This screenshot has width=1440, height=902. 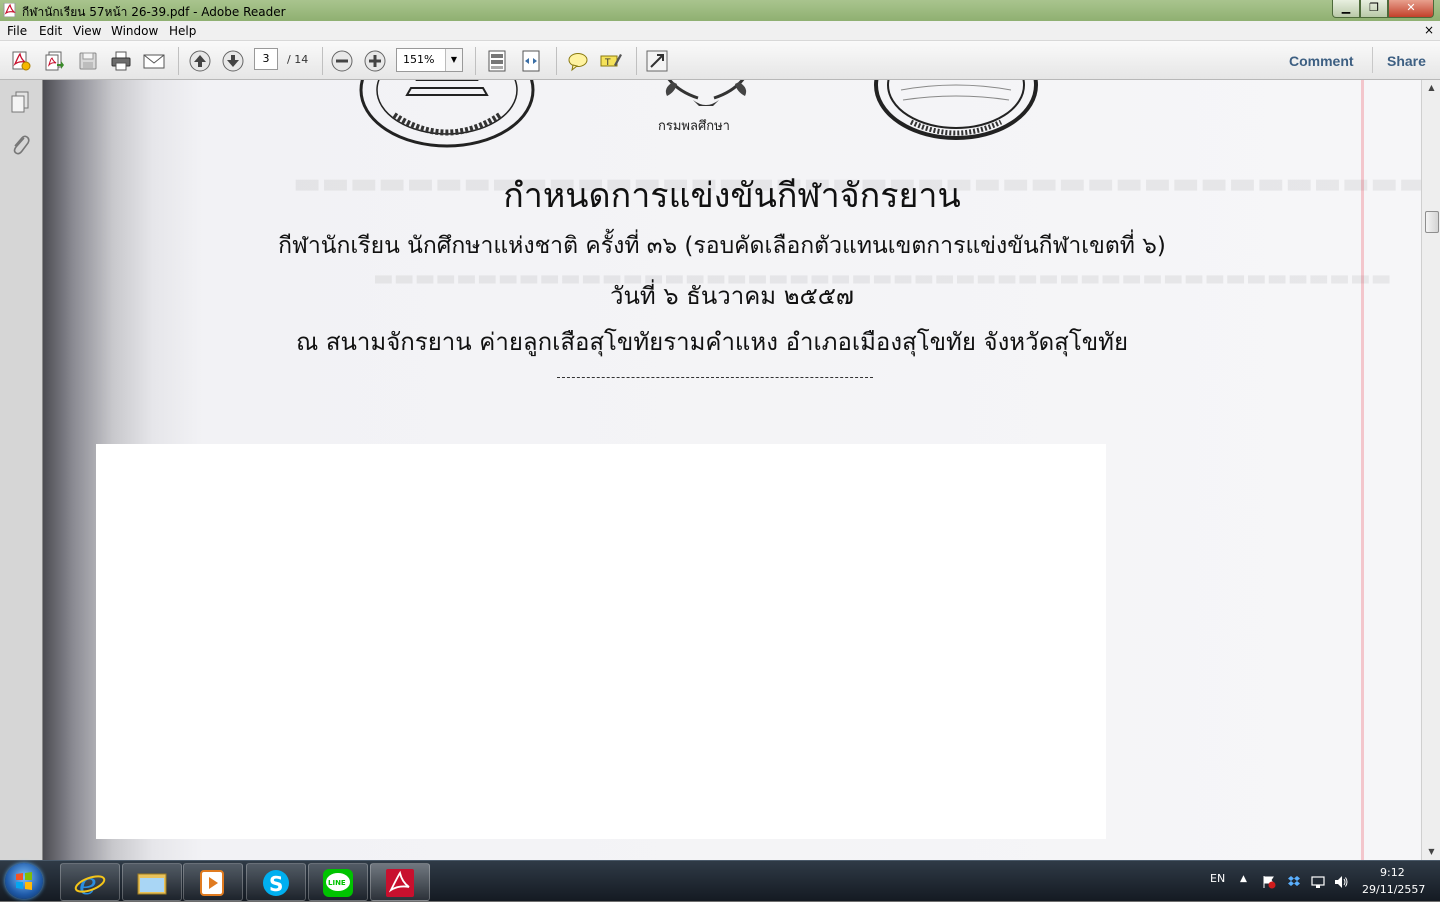 I want to click on svg-text: e, so click(x=88, y=883).